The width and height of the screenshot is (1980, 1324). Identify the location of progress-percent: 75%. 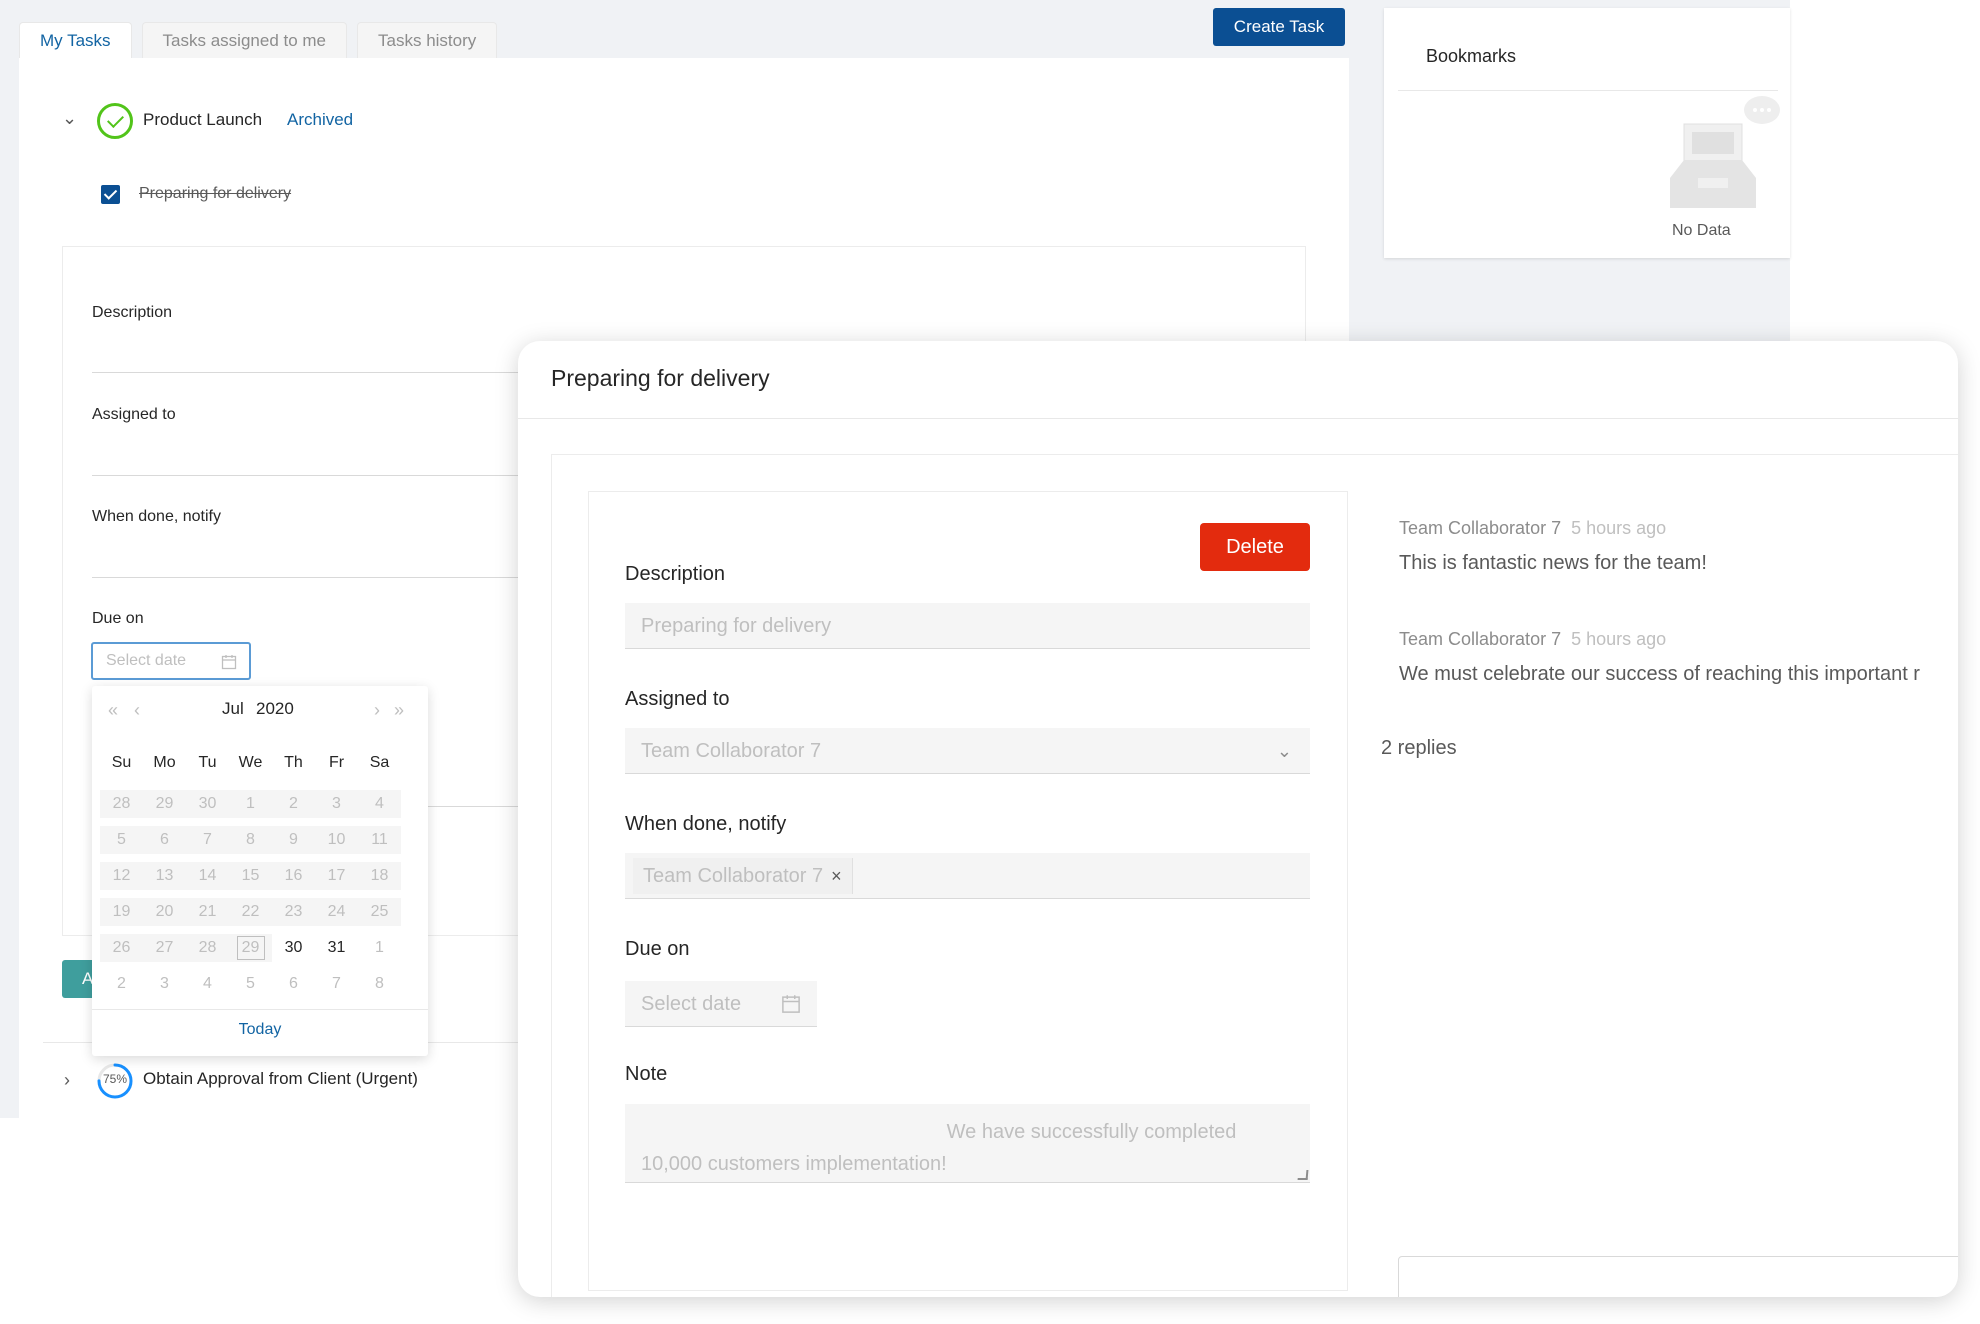
(115, 1079).